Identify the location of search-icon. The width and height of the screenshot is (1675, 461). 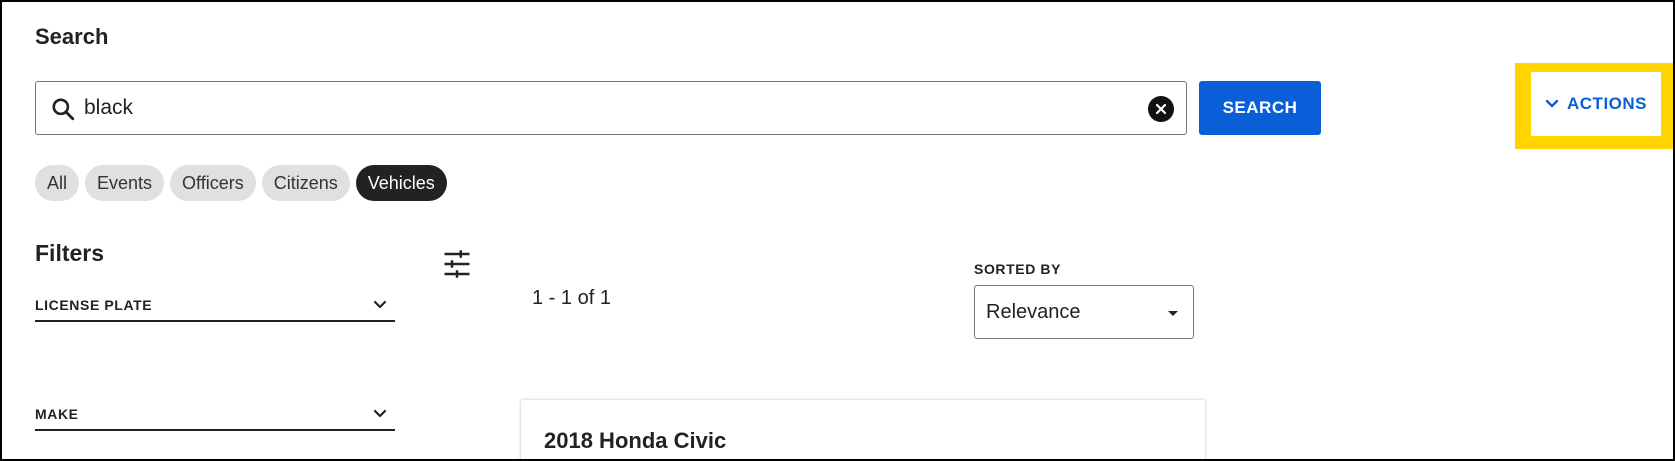
(63, 109).